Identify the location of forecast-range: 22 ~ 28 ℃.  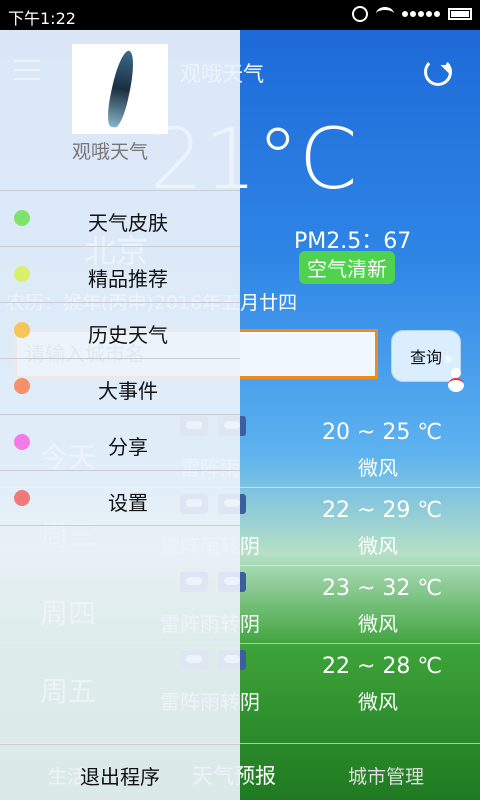
(382, 666).